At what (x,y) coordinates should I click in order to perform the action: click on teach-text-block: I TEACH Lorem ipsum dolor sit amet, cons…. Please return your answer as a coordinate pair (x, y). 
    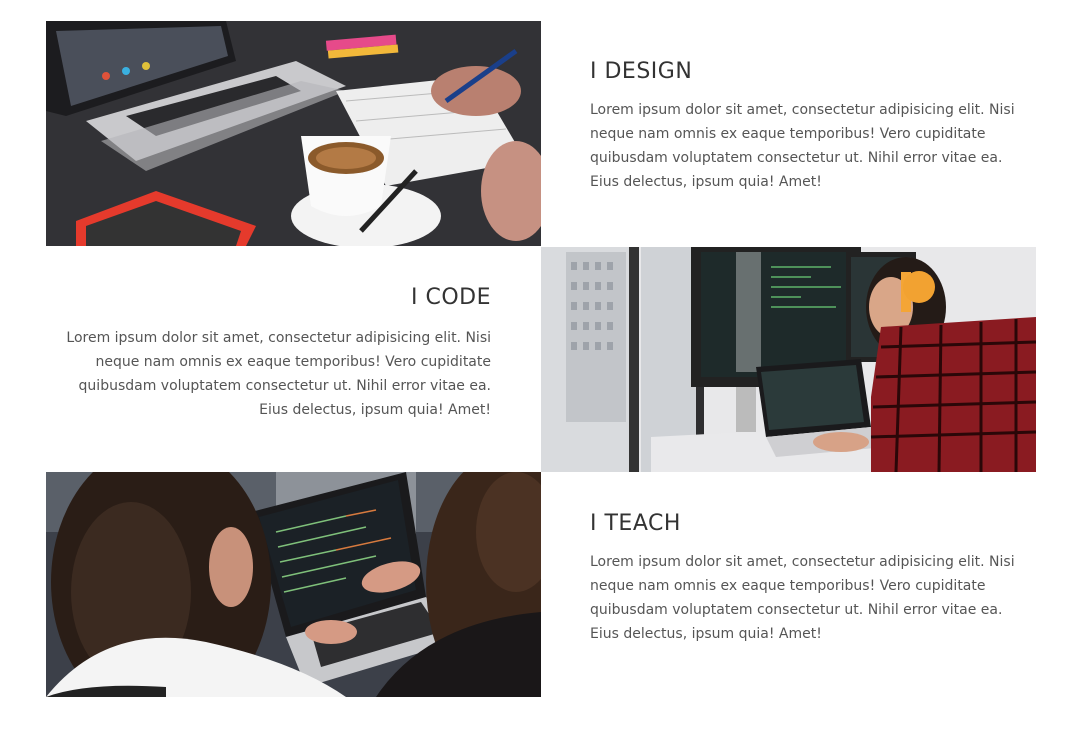
    Looking at the image, I should click on (805, 559).